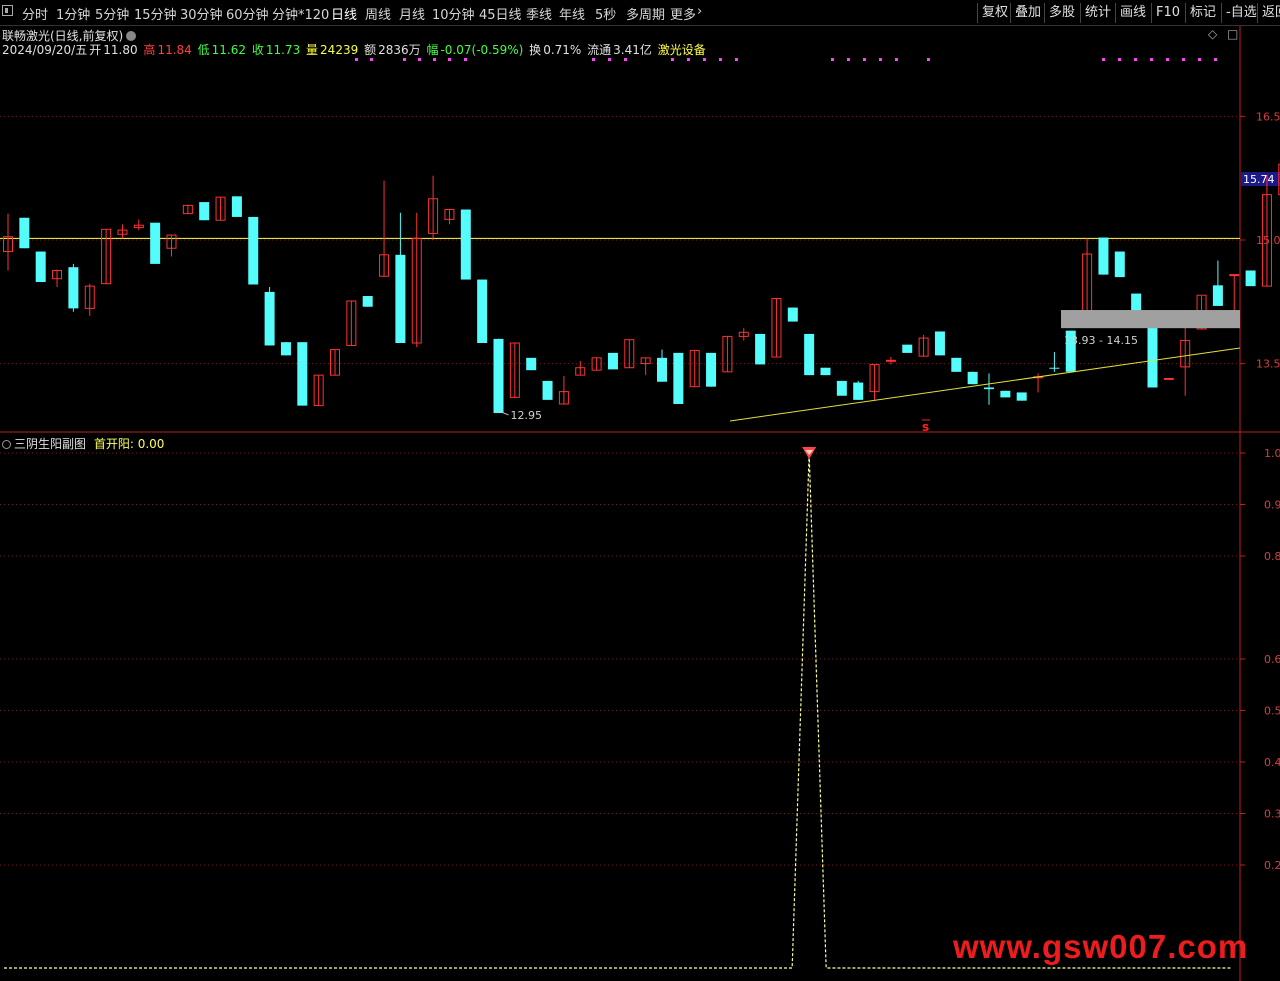 The image size is (1280, 981). I want to click on indicator-axis-label: 0.3, so click(1272, 814).